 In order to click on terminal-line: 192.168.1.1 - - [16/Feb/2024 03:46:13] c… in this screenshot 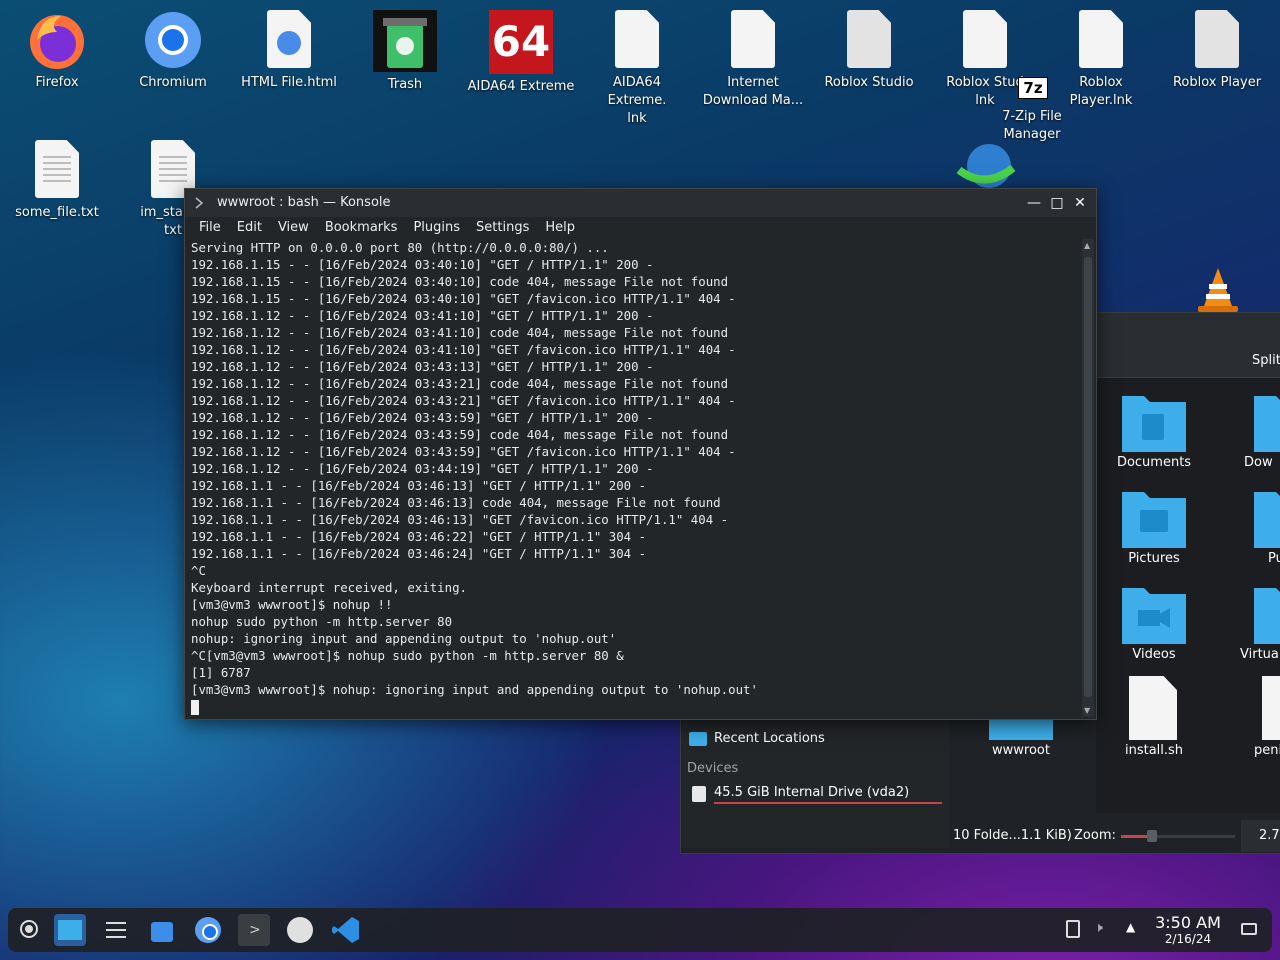, I will do `click(456, 502)`.